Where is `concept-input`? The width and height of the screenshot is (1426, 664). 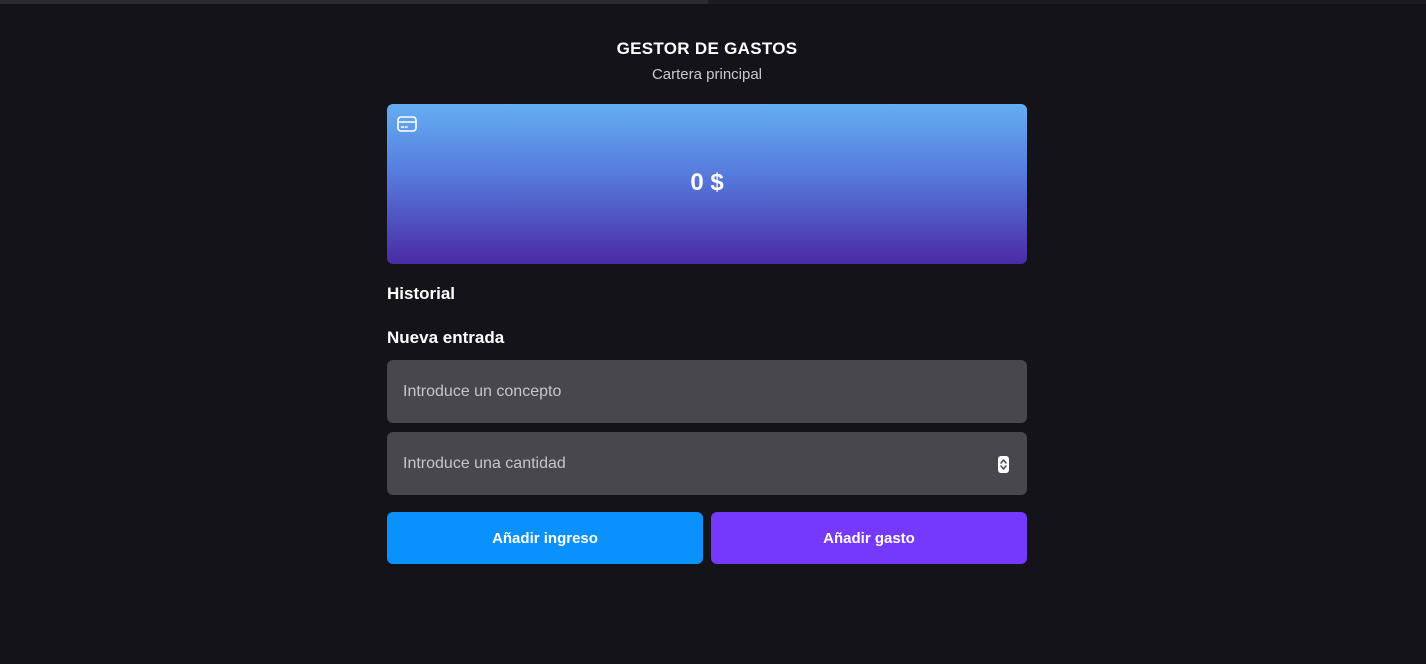
concept-input is located at coordinates (707, 391).